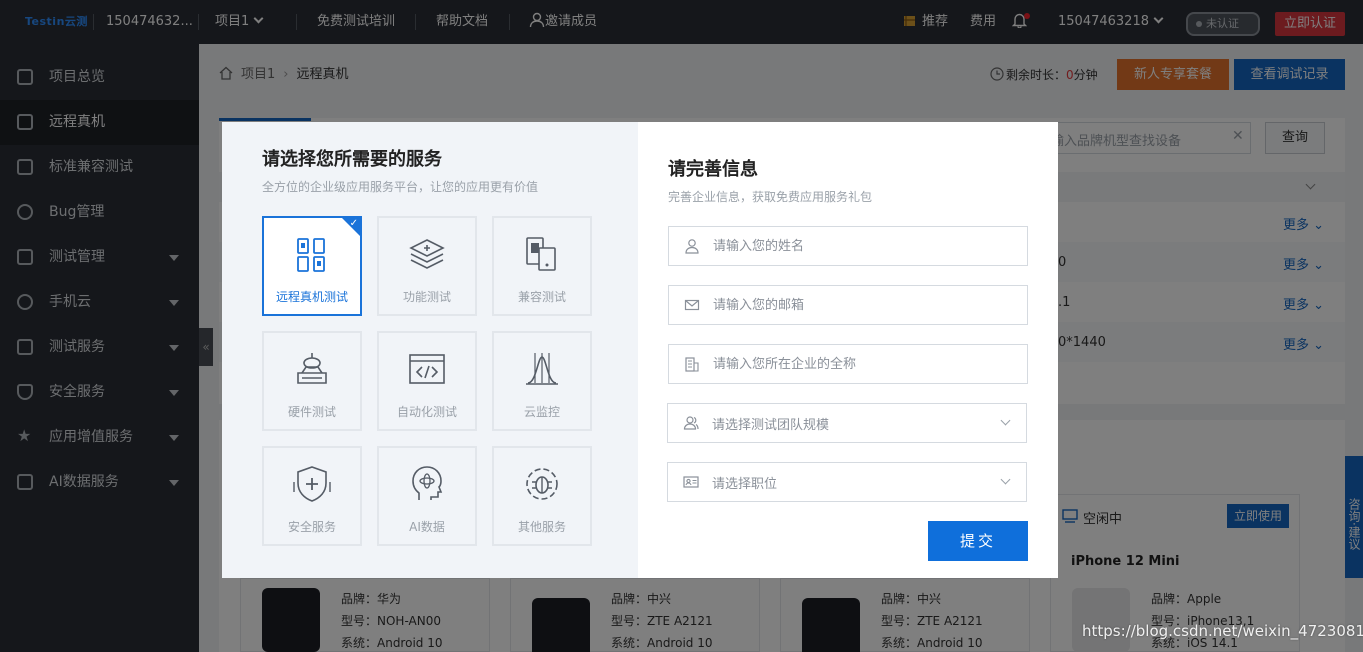 Image resolution: width=1363 pixels, height=652 pixels. I want to click on check-icon: ✓, so click(353, 223).